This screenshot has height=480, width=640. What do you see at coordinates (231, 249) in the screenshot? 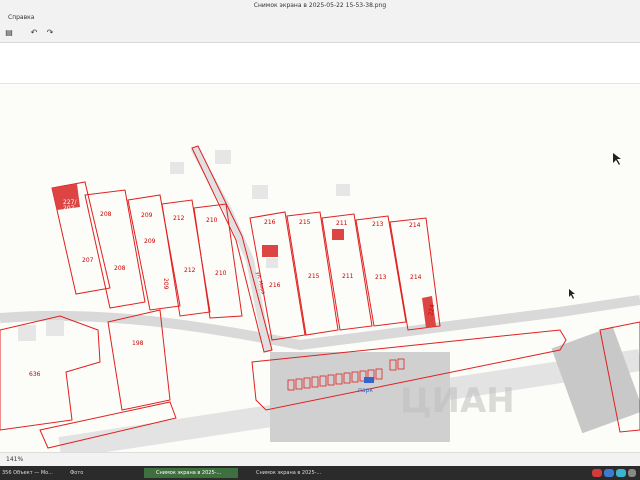
I see `road-street` at bounding box center [231, 249].